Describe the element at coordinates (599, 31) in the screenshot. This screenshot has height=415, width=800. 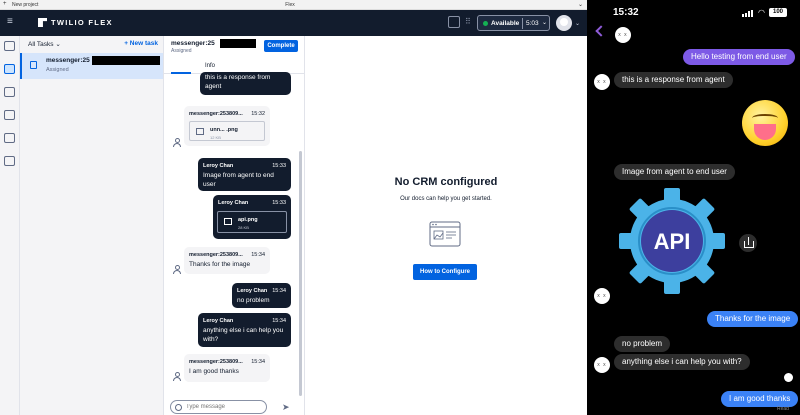
I see `back-chevron-icon` at that location.